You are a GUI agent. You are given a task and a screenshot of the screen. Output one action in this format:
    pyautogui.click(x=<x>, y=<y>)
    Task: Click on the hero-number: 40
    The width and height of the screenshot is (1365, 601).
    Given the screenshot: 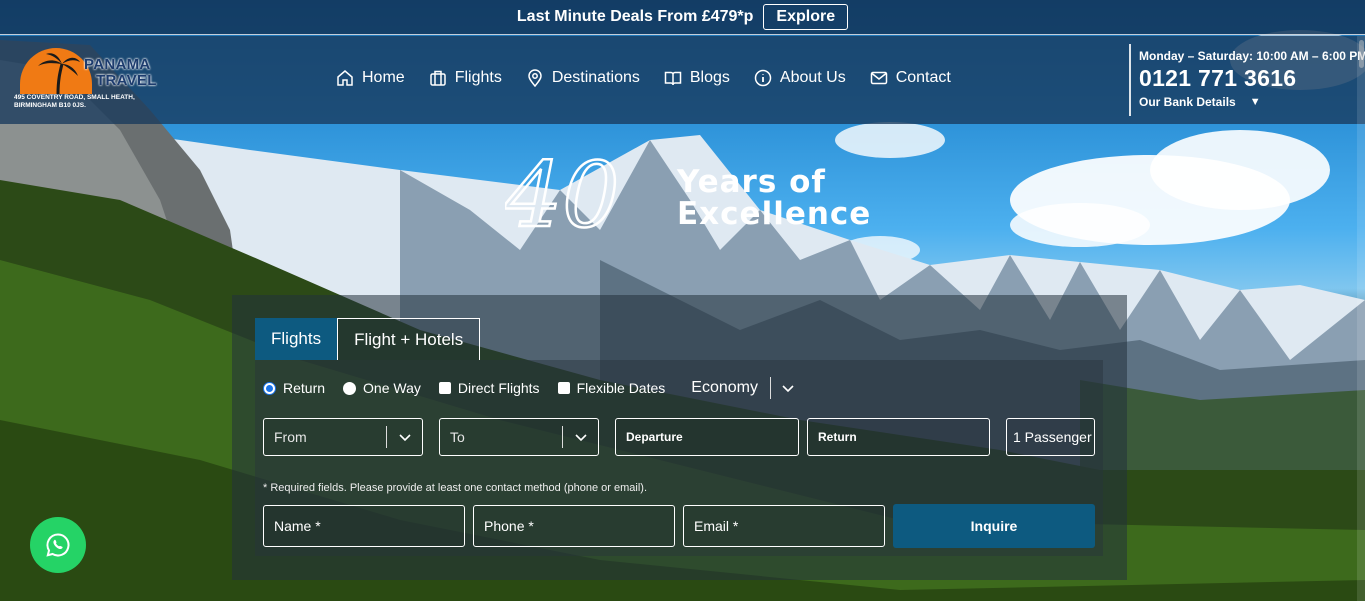 What is the action you would take?
    pyautogui.click(x=562, y=195)
    